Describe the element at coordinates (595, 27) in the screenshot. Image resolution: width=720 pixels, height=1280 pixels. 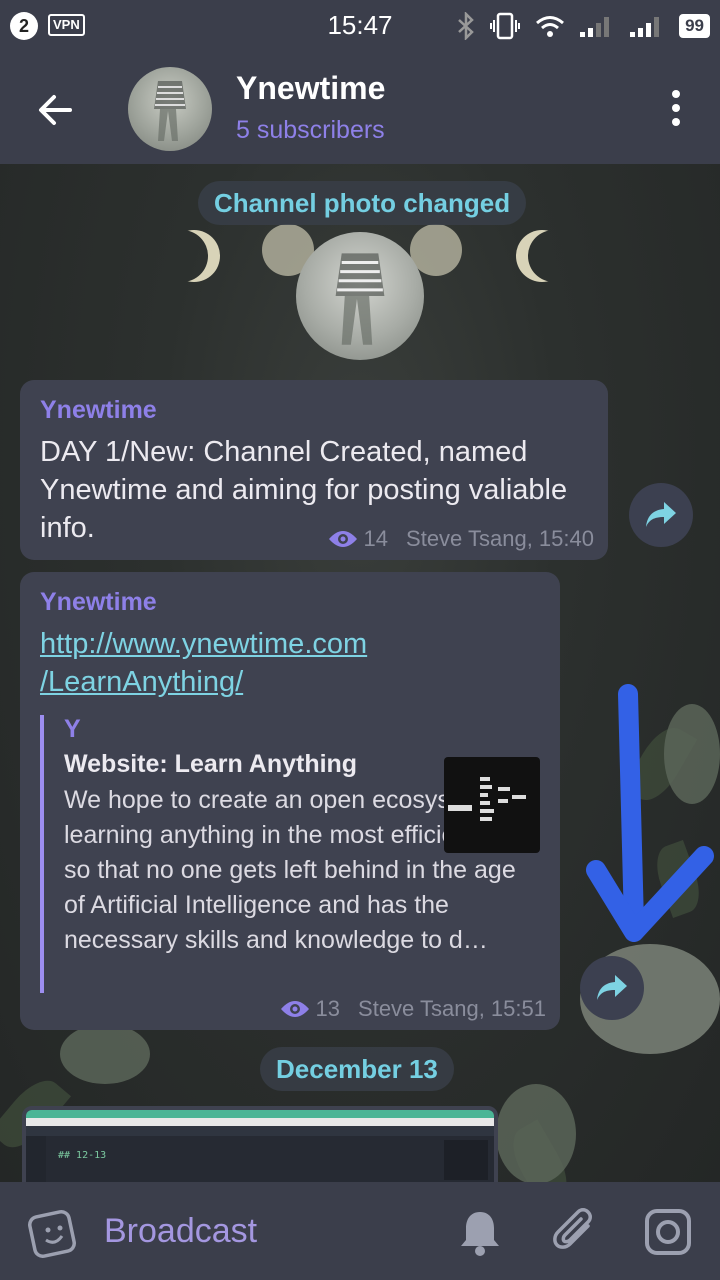
I see `signal-weak-icon` at that location.